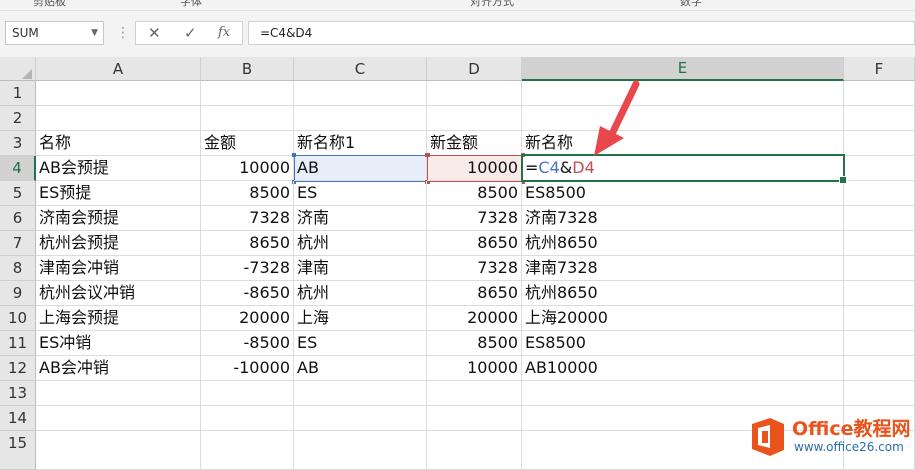 Image resolution: width=915 pixels, height=470 pixels. I want to click on cell-c9: 杭州, so click(360, 293).